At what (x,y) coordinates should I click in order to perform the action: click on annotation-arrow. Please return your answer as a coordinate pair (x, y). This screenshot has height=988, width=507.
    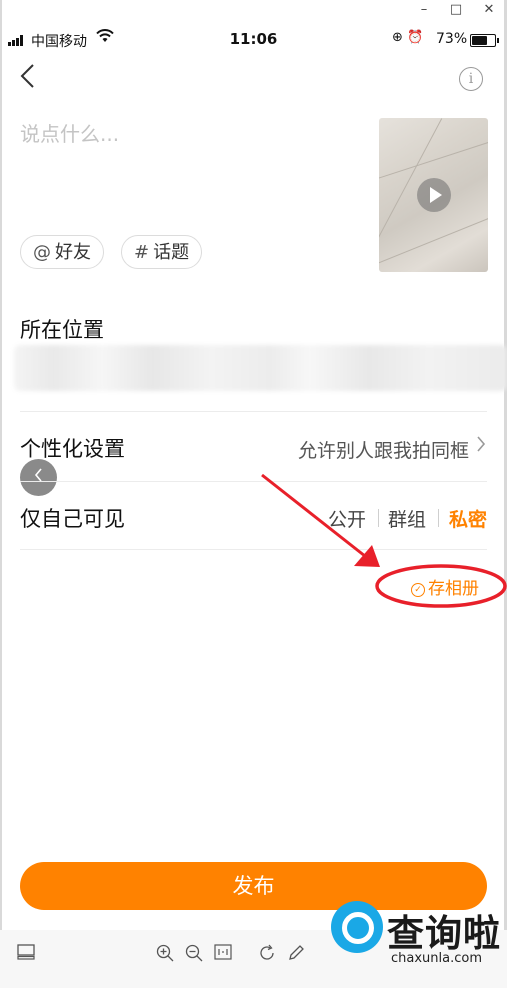
    Looking at the image, I should click on (316, 517).